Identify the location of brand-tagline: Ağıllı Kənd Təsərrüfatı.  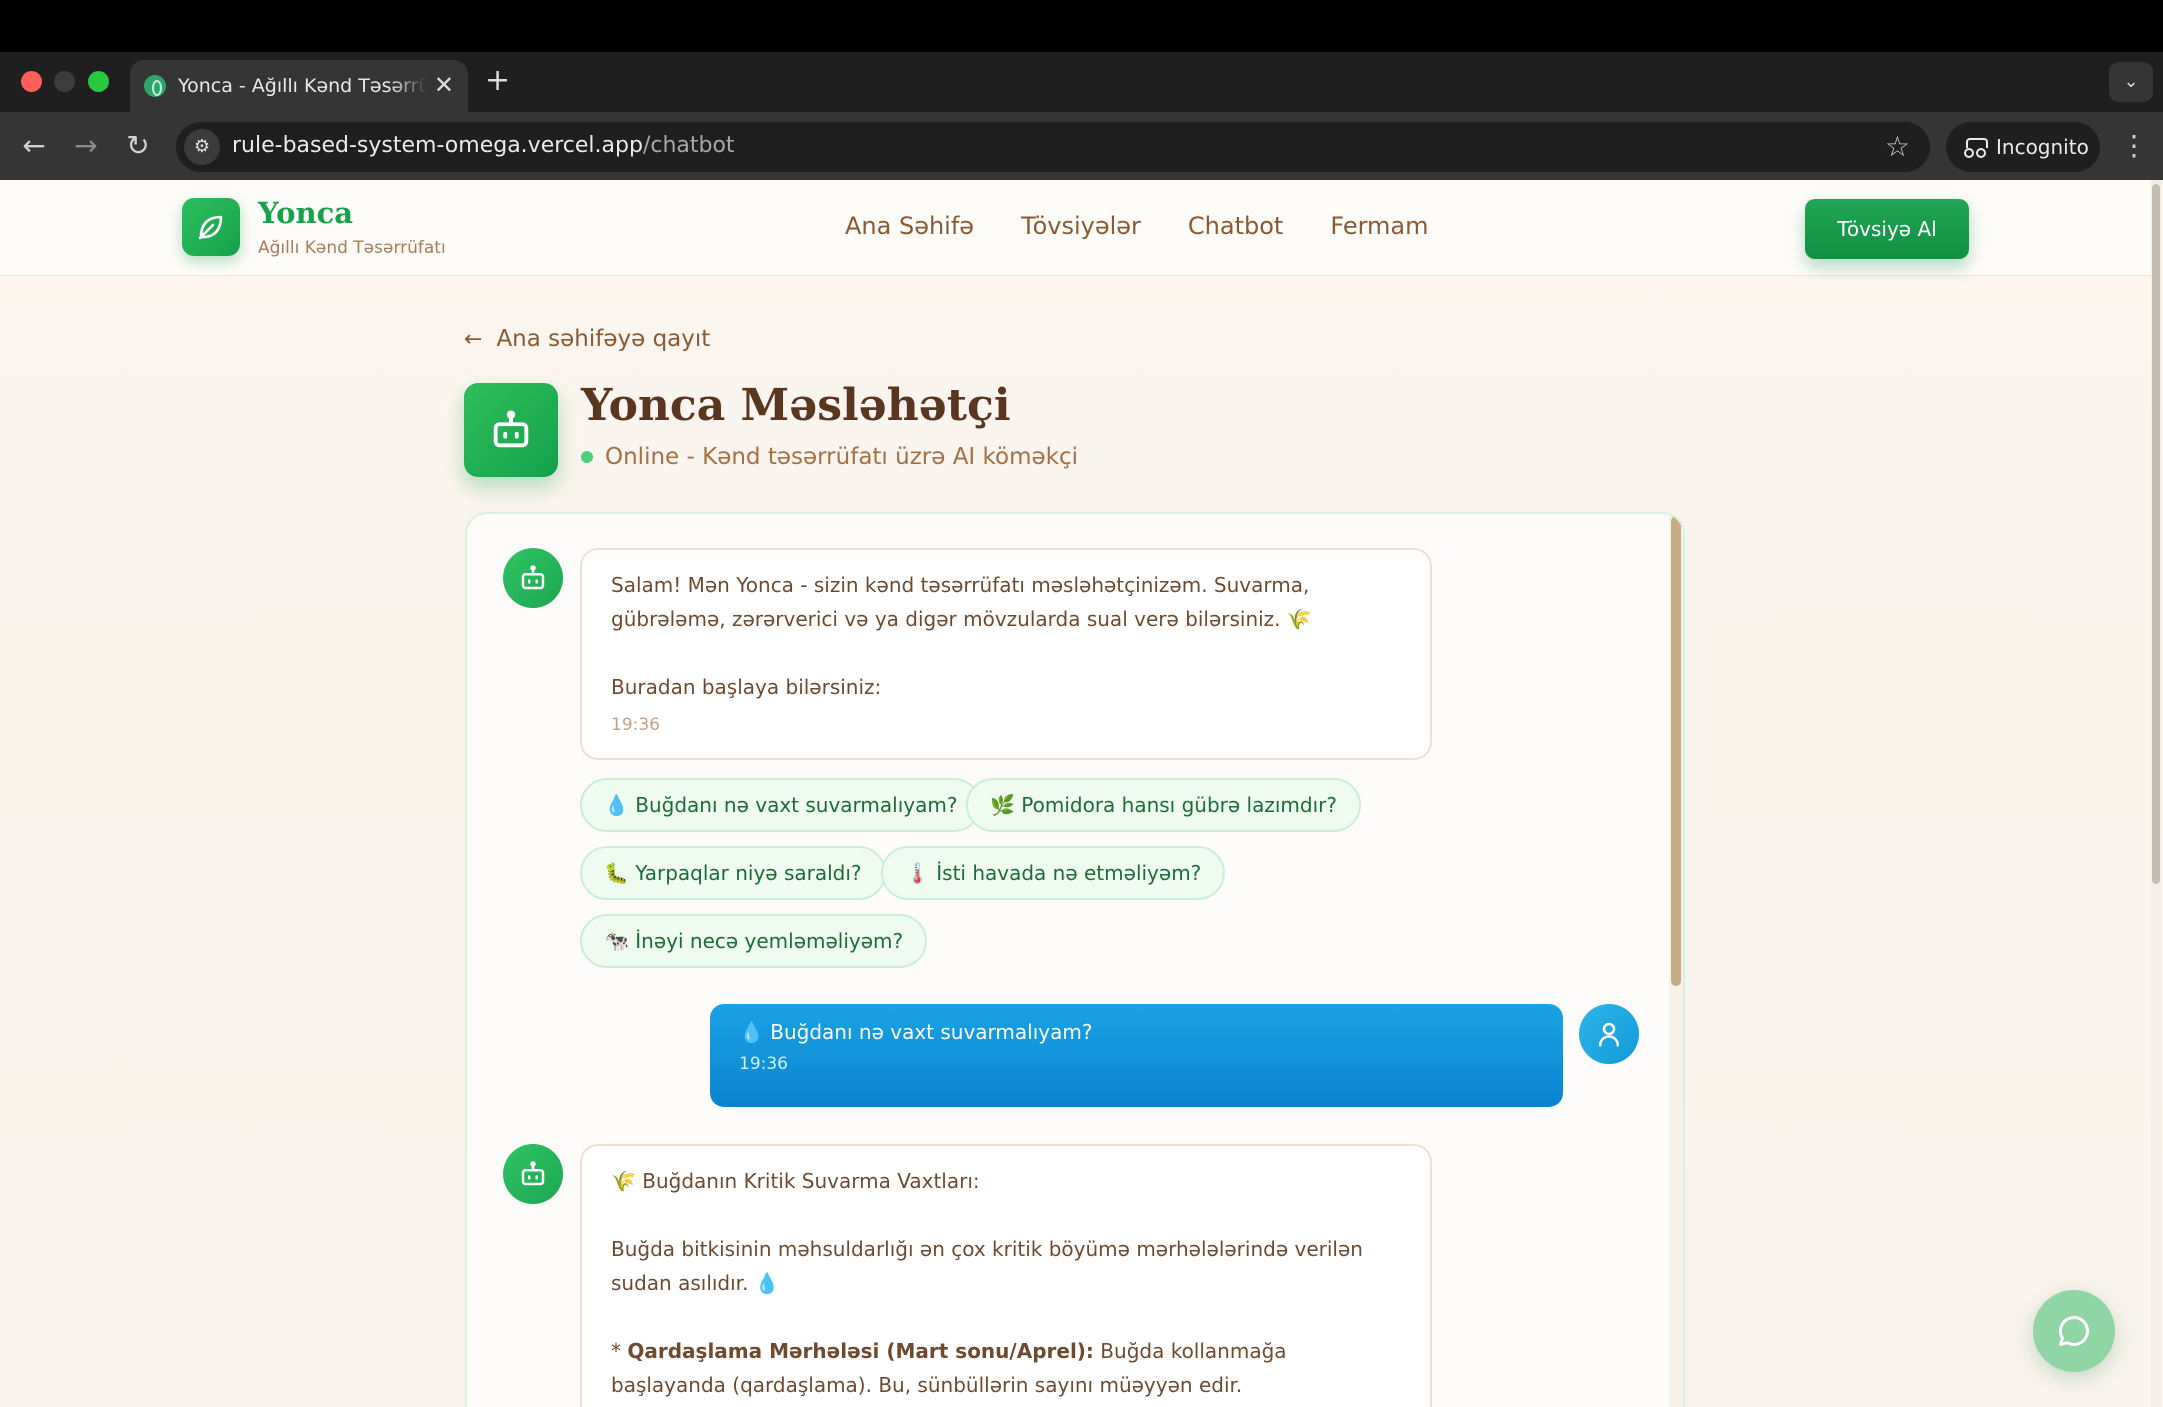
(352, 248).